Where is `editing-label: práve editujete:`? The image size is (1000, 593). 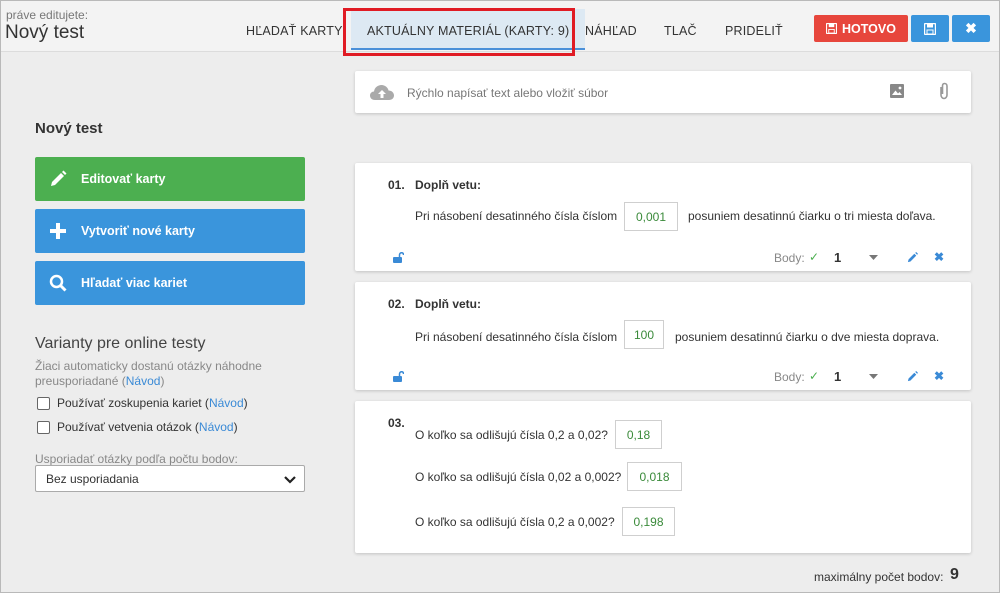
editing-label: práve editujete: is located at coordinates (47, 15).